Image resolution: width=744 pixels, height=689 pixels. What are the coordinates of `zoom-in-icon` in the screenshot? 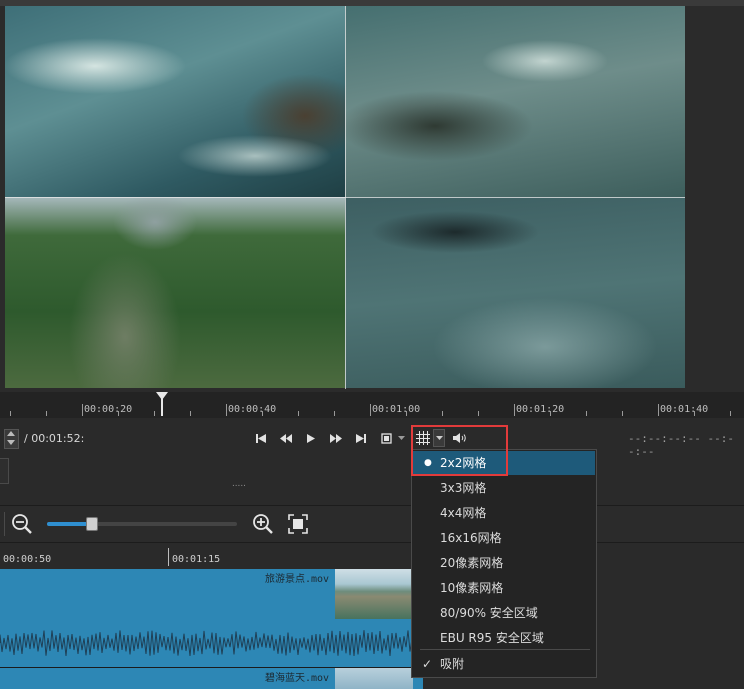 It's located at (263, 524).